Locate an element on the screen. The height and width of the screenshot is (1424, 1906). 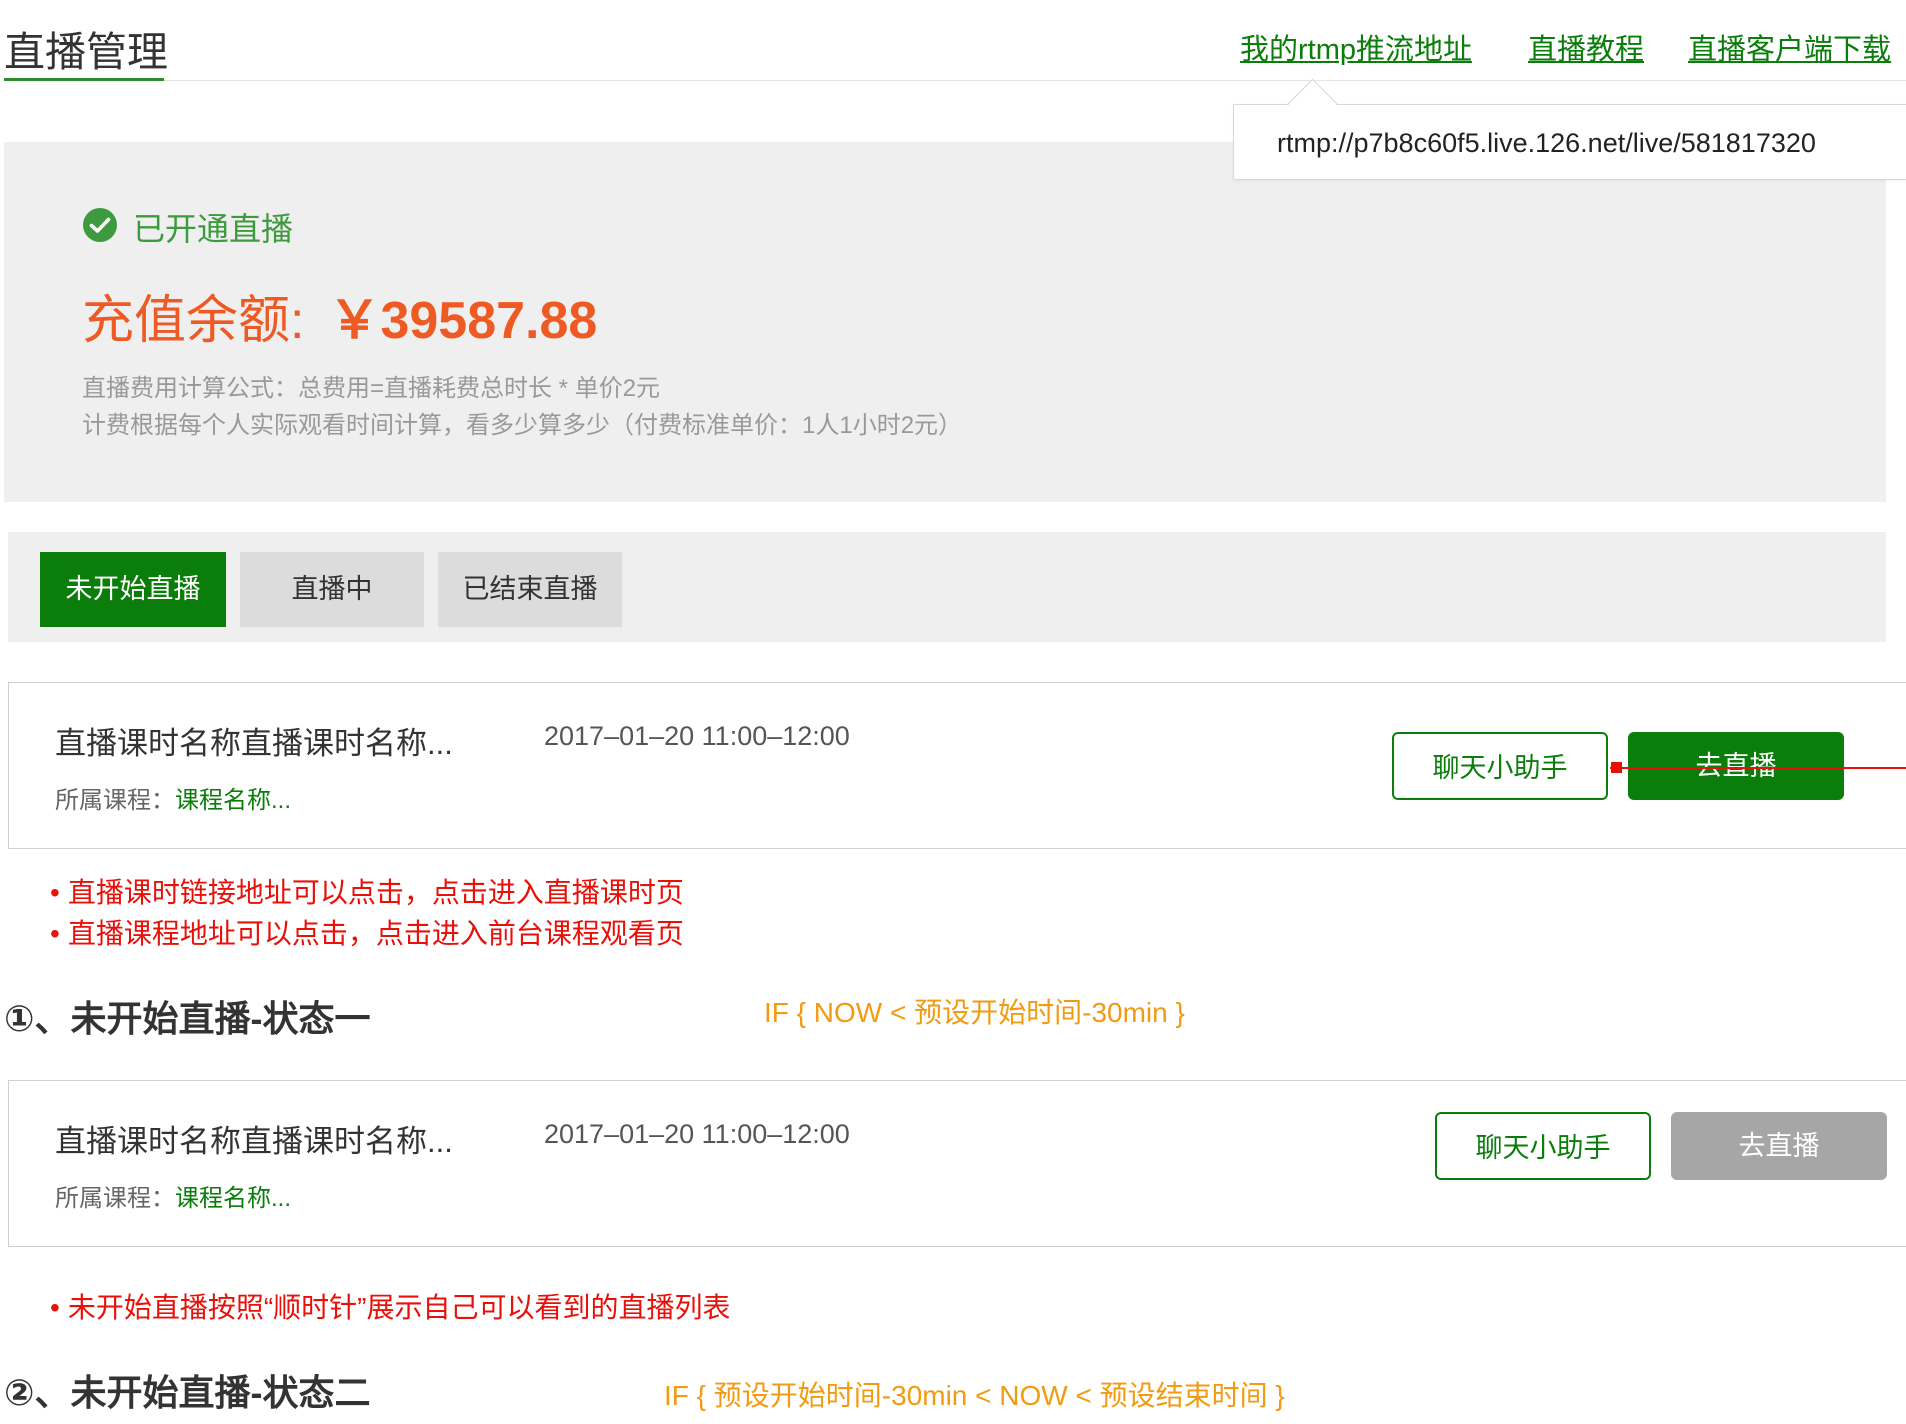
note-item: • 未开始直播按照“顺时针”展示自己可以看到的直播列表 is located at coordinates (390, 1307).